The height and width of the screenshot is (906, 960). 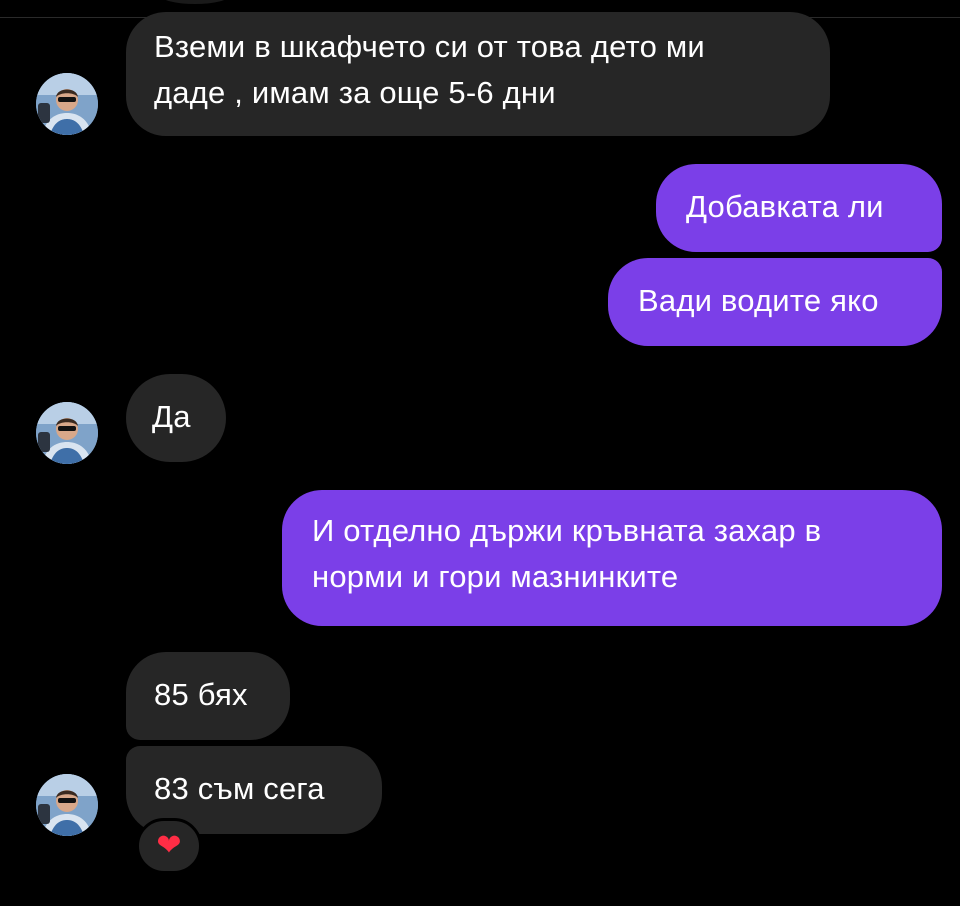 What do you see at coordinates (758, 300) in the screenshot?
I see `message-text: Вади водите яко` at bounding box center [758, 300].